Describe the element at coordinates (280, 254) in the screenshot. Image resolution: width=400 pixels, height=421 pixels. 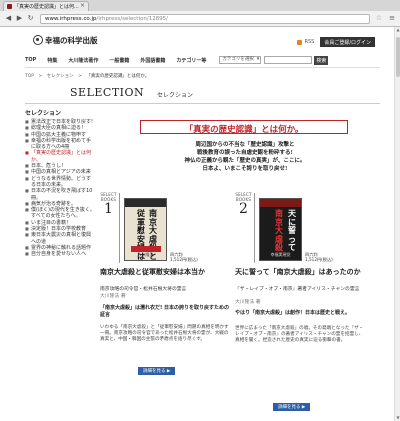
I see `cover-publisher: 幸福実現党` at that location.